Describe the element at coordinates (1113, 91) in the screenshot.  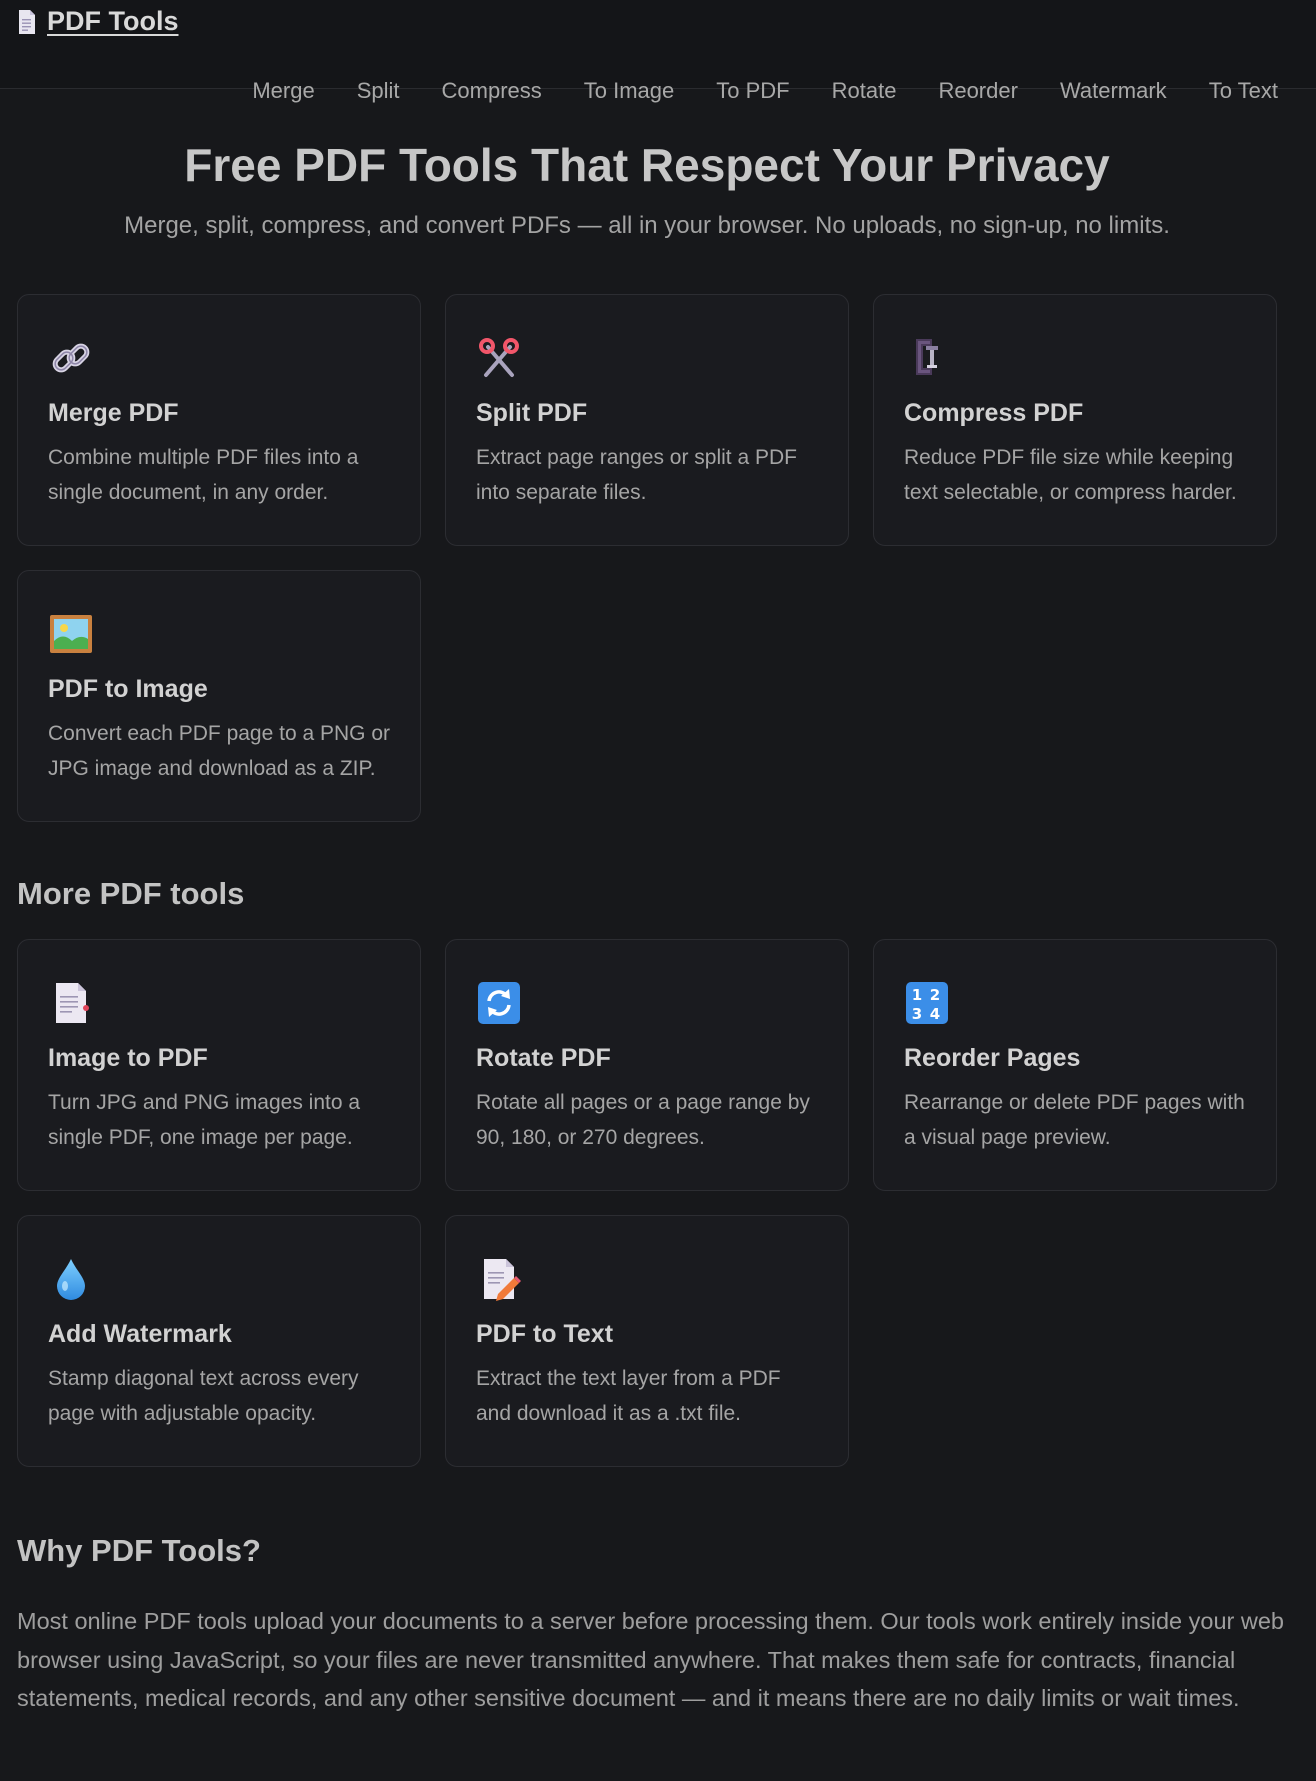
I see `nav-watermark: Watermark` at that location.